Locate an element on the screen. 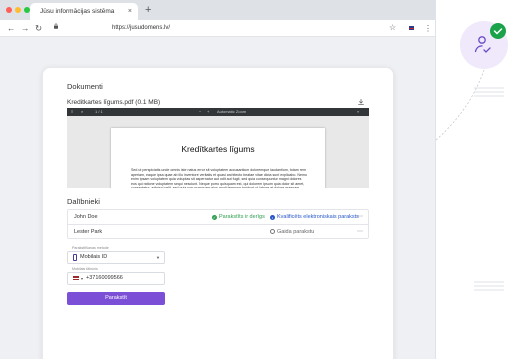 Image resolution: width=528 pixels, height=359 pixels. clock-icon is located at coordinates (272, 231).